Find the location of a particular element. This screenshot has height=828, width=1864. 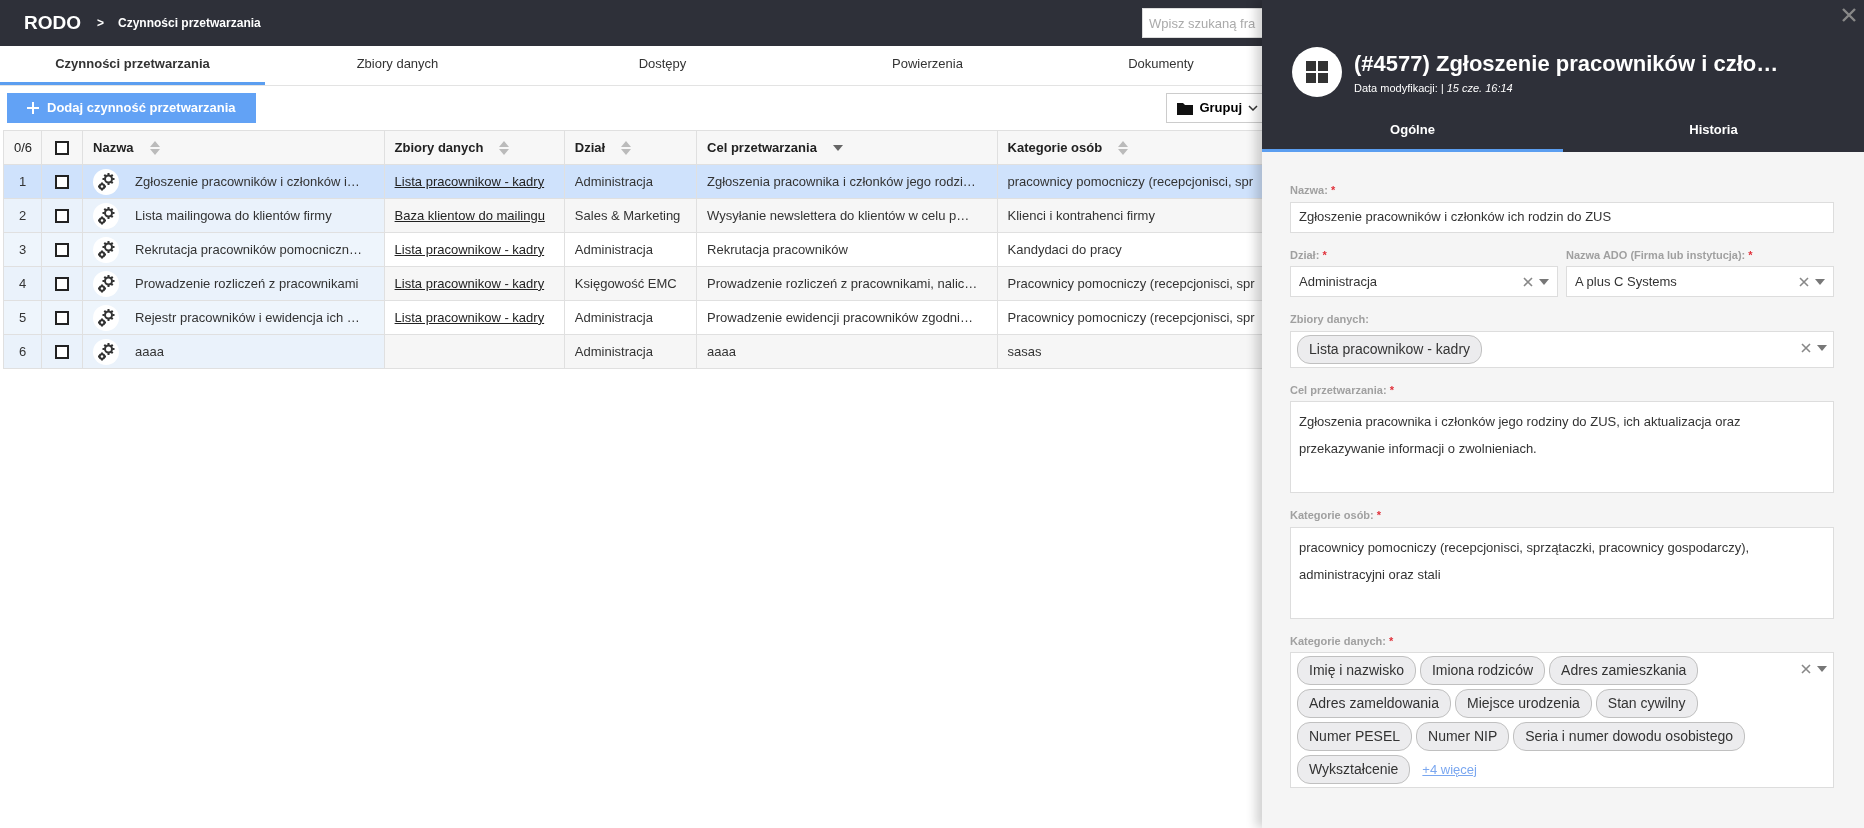

search-field: Wpisz szukaną fra is located at coordinates (1202, 23).